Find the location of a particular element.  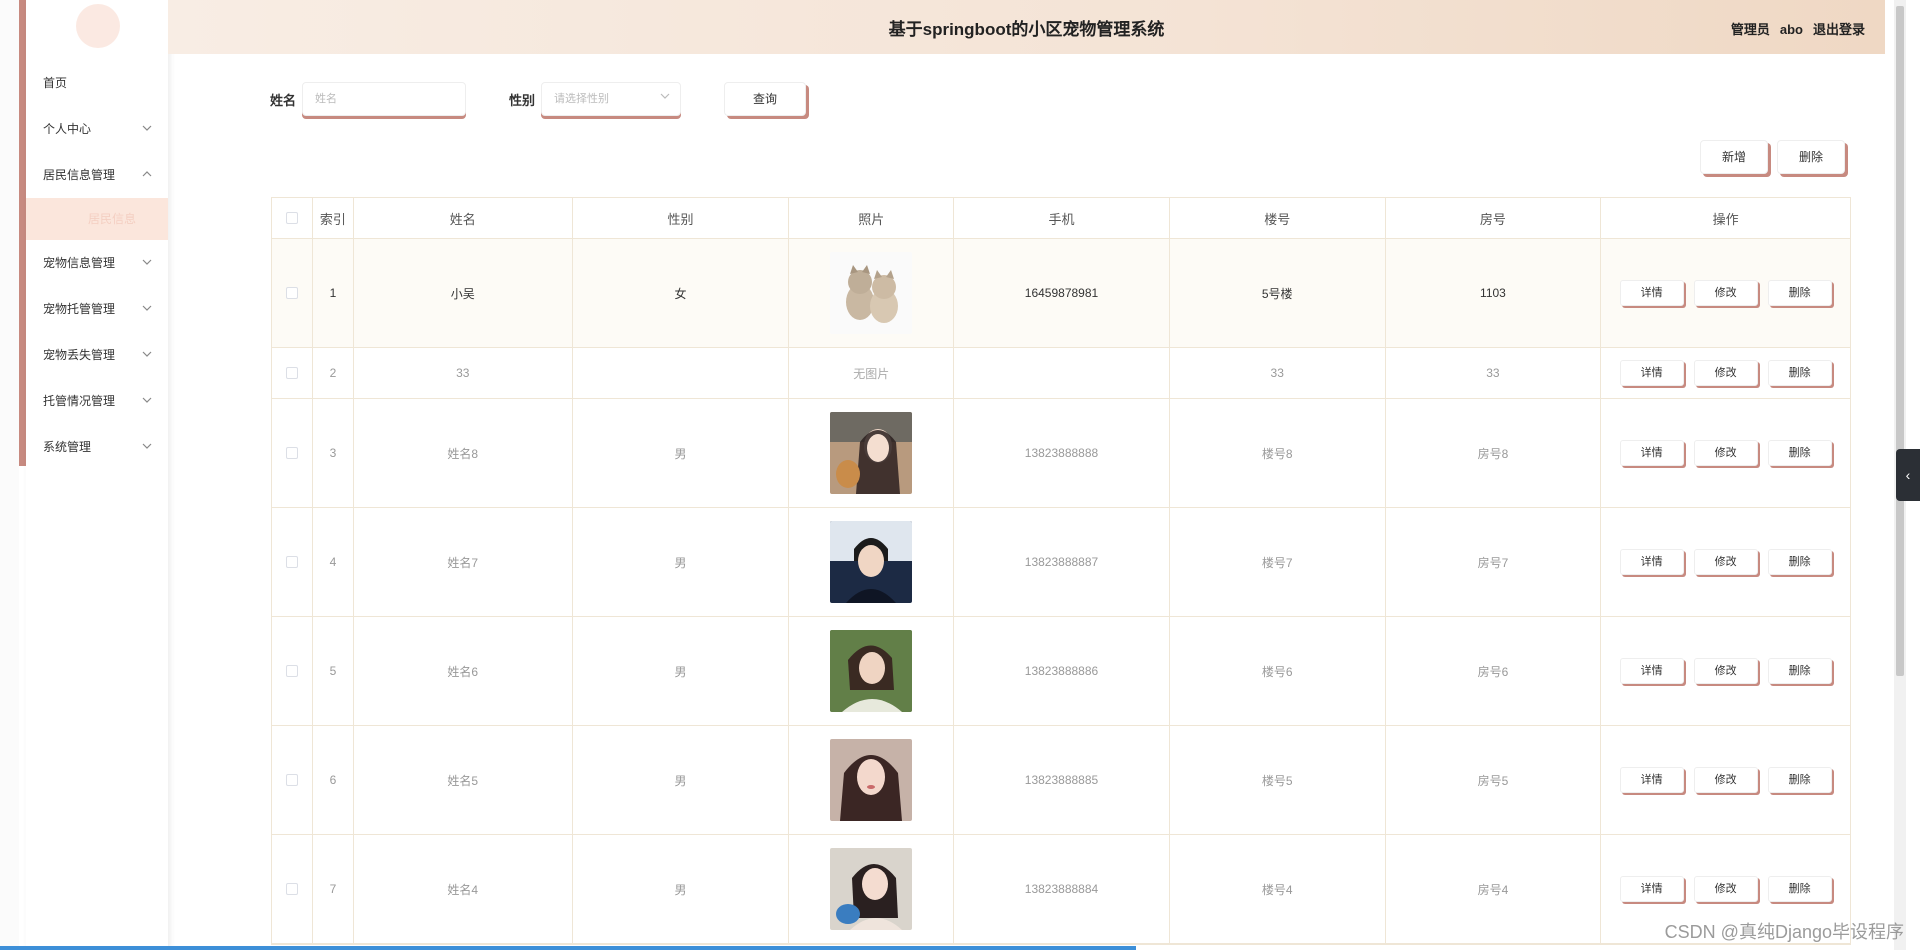

select-all-checkbox is located at coordinates (291, 218).